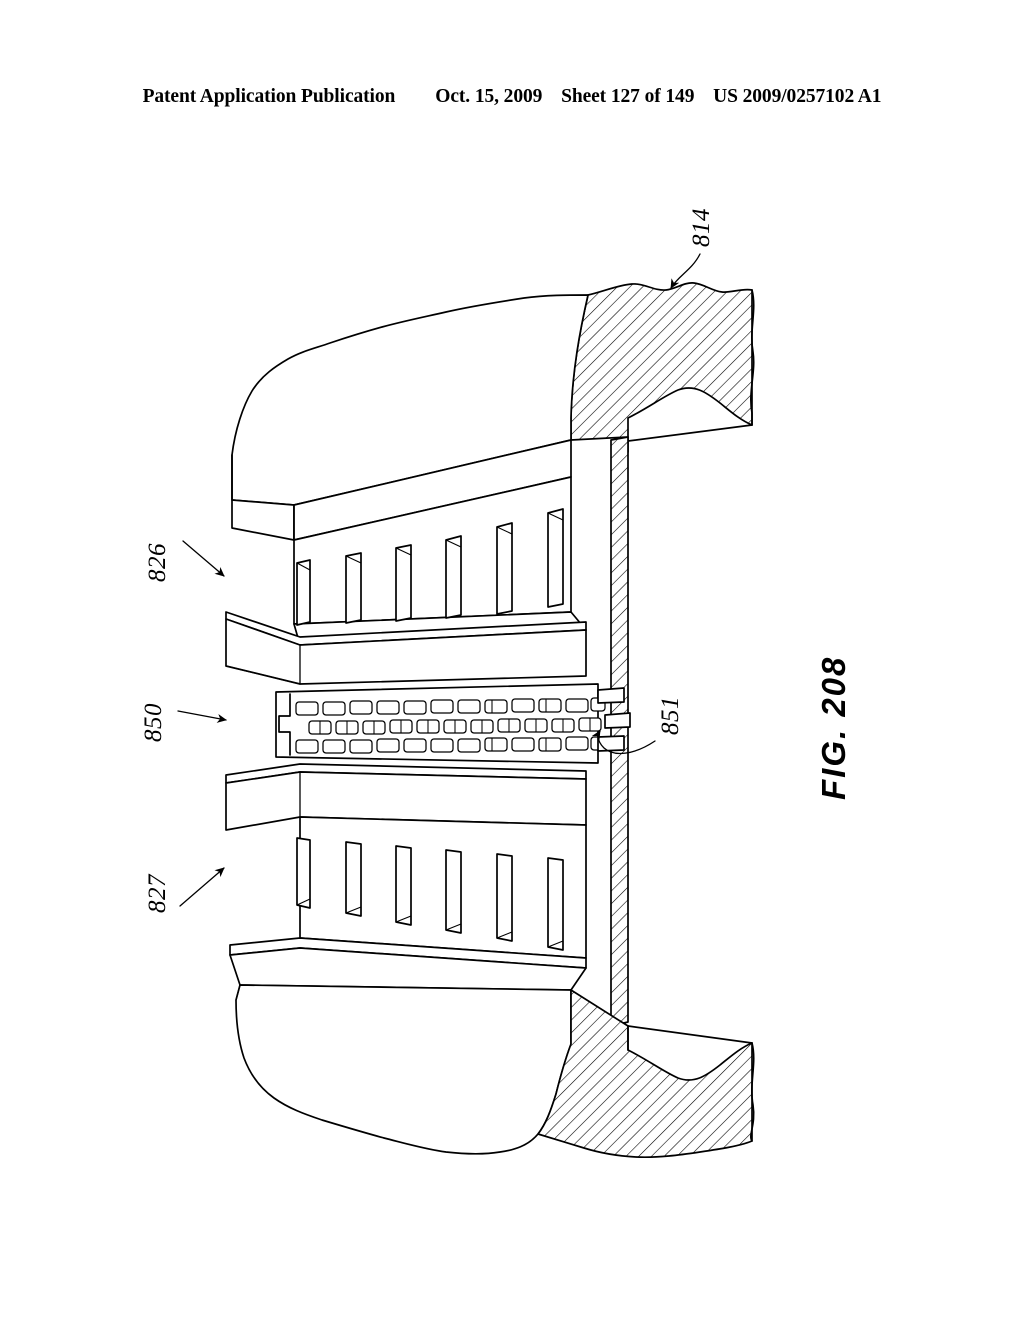 The width and height of the screenshot is (1024, 1320). I want to click on nozzle-step-lower, so click(611, 743).